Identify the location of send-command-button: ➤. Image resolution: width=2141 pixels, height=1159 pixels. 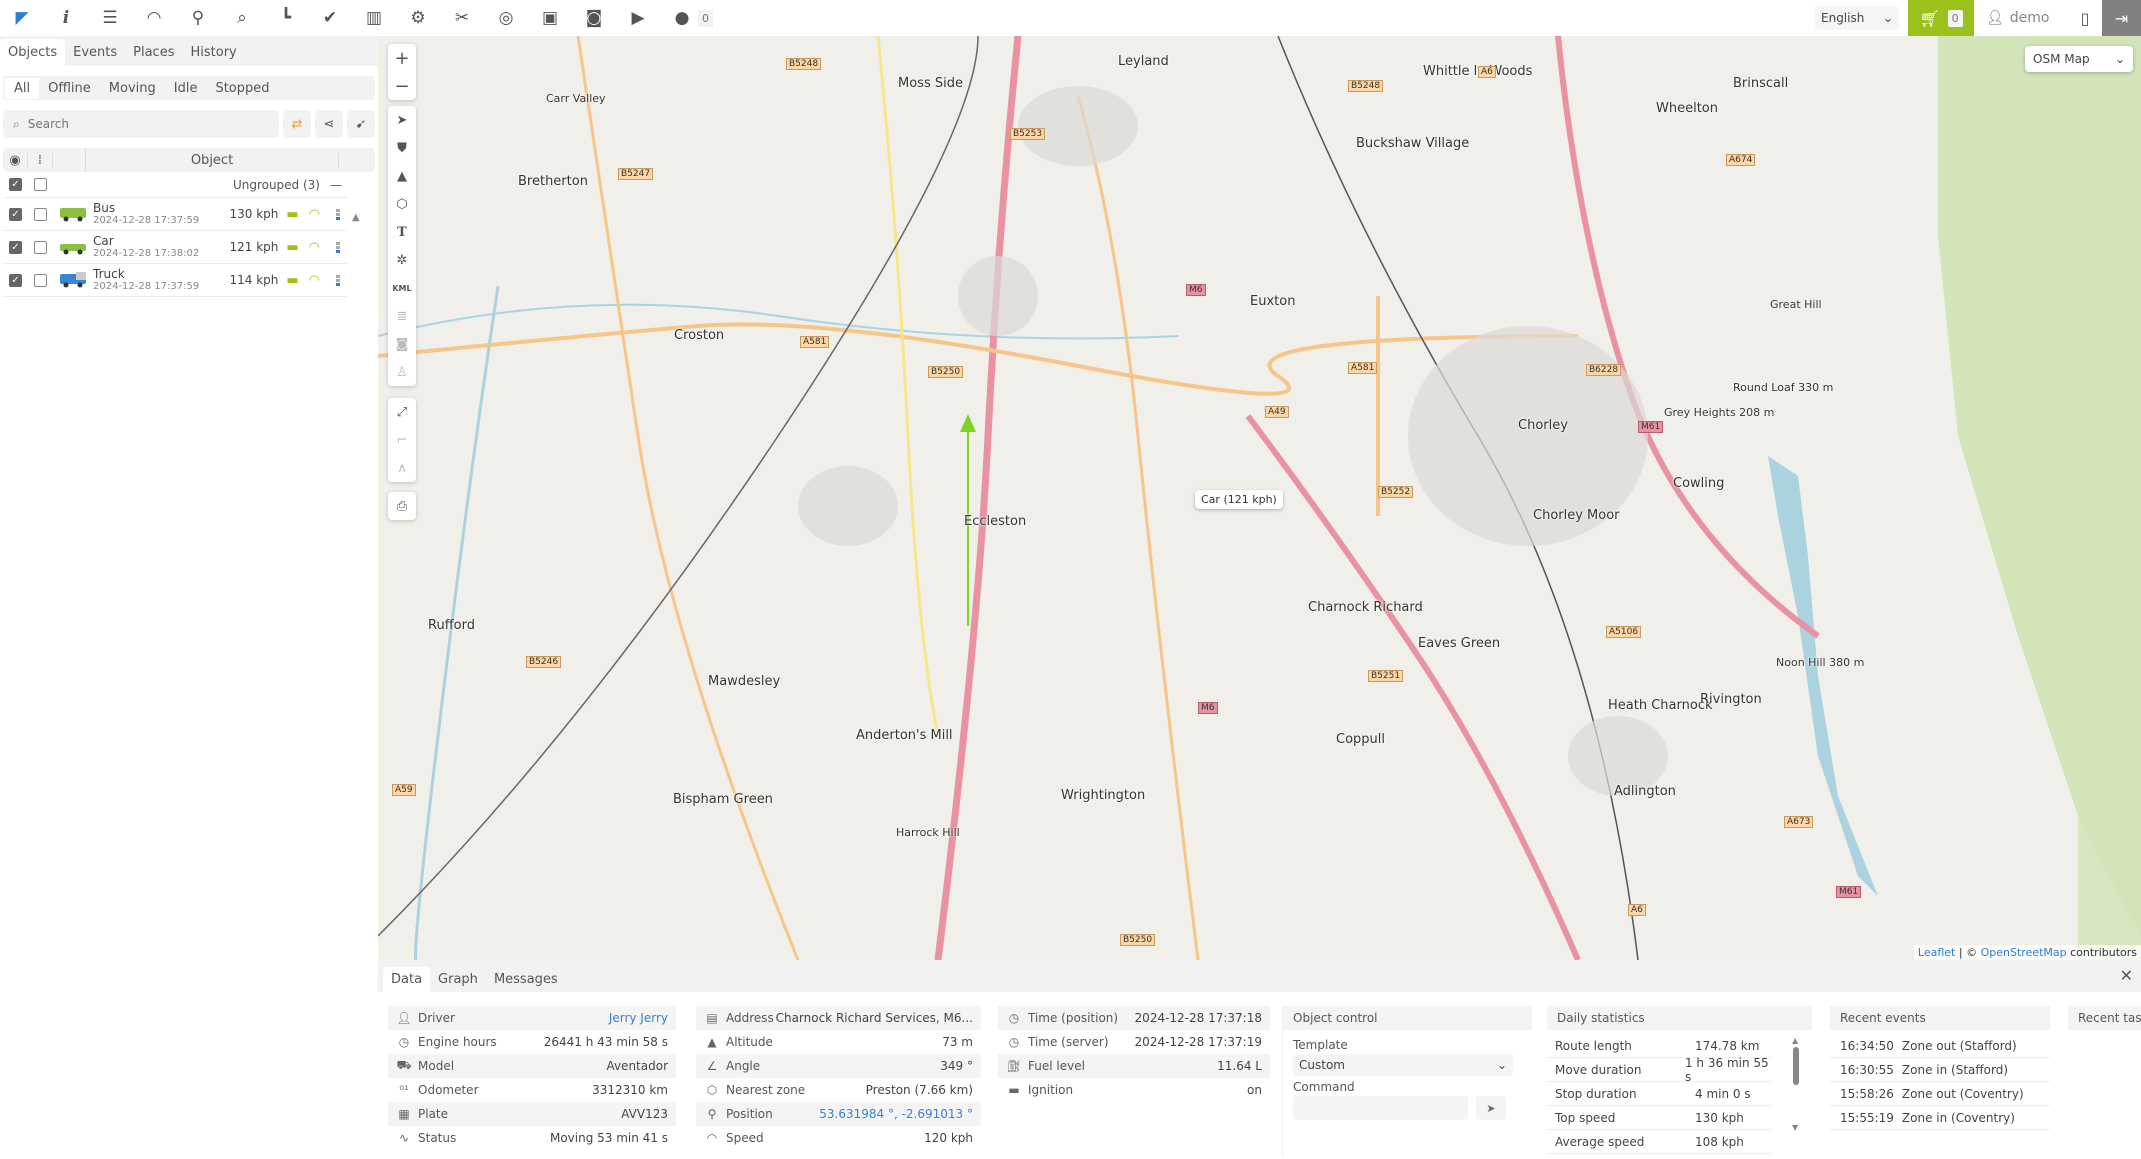
(1491, 1108).